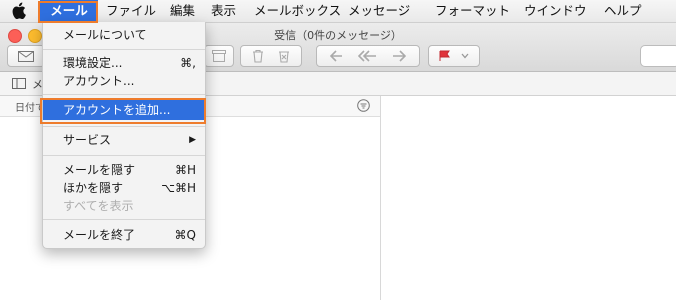 The image size is (676, 300). What do you see at coordinates (123, 111) in the screenshot?
I see `callout-highlight-add-account` at bounding box center [123, 111].